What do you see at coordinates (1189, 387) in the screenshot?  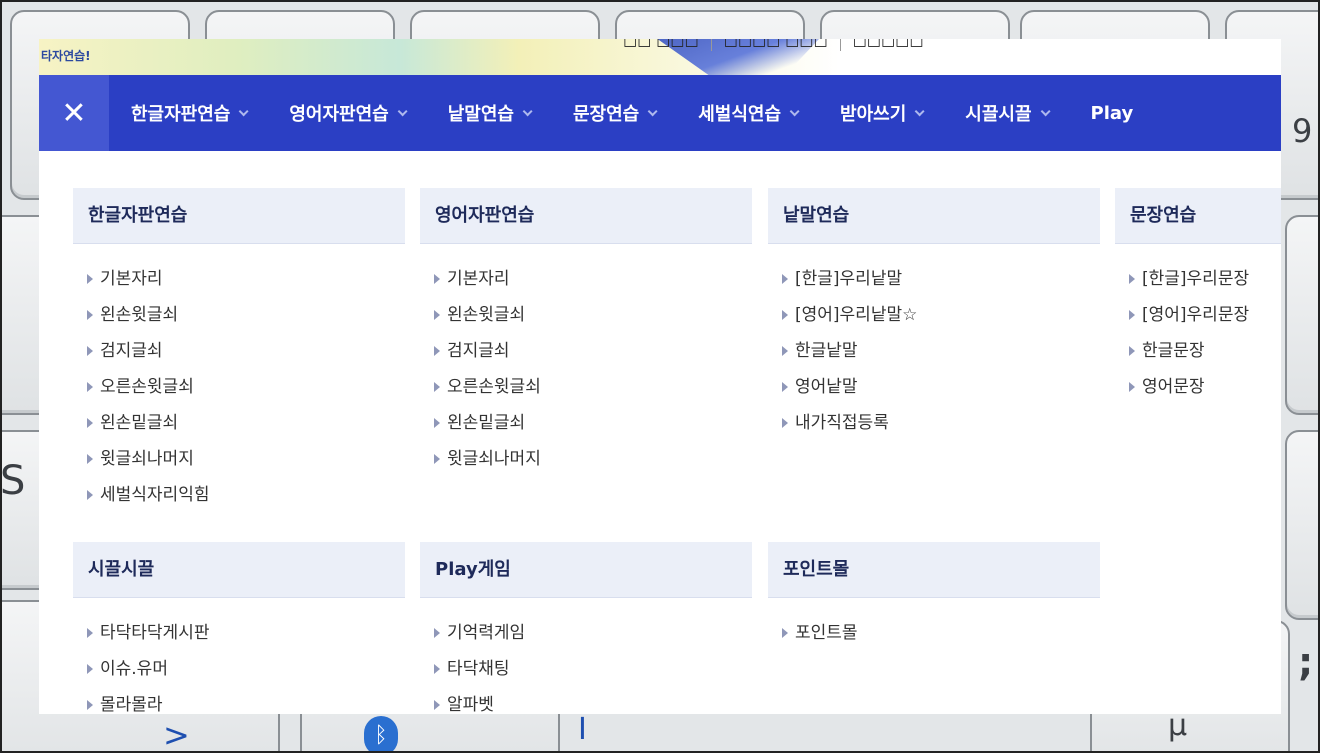 I see `menu-item: 영어문장` at bounding box center [1189, 387].